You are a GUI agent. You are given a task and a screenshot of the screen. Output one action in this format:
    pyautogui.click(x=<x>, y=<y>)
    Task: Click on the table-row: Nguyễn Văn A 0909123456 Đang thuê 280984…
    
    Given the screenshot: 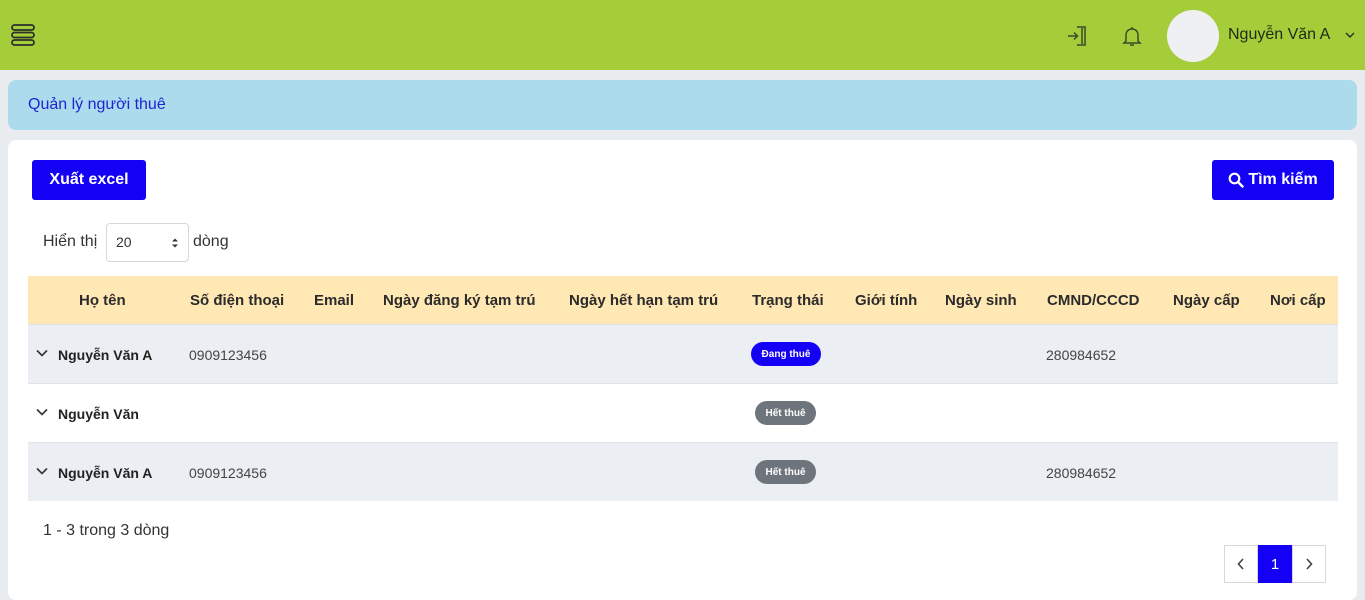 What is the action you would take?
    pyautogui.click(x=683, y=353)
    